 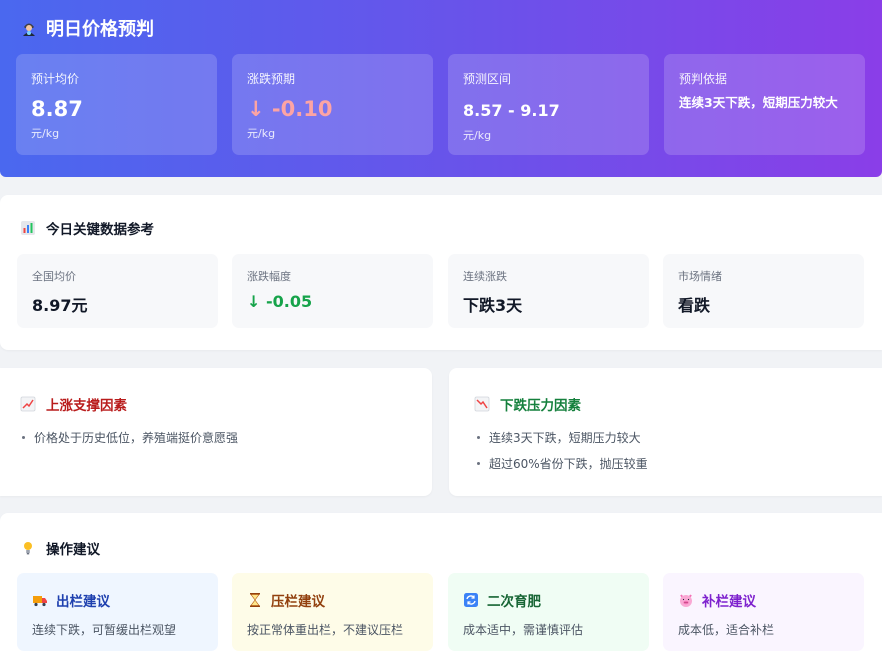 What do you see at coordinates (29, 28) in the screenshot?
I see `fortune-teller-icon` at bounding box center [29, 28].